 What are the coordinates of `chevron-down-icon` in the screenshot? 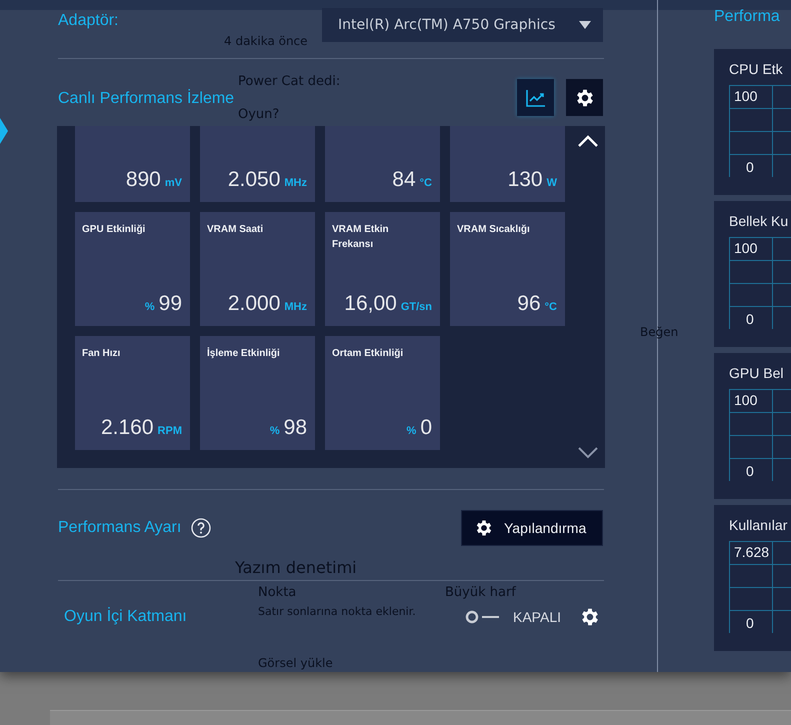 It's located at (588, 453).